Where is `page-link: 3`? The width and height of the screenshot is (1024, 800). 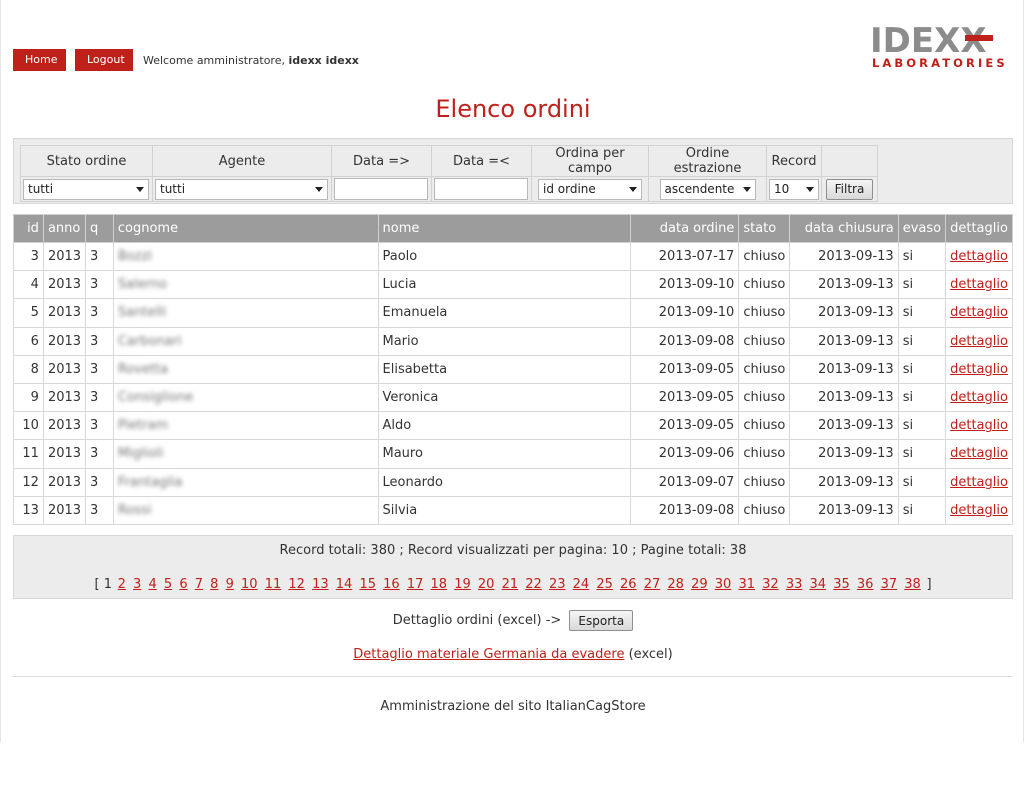 page-link: 3 is located at coordinates (137, 584).